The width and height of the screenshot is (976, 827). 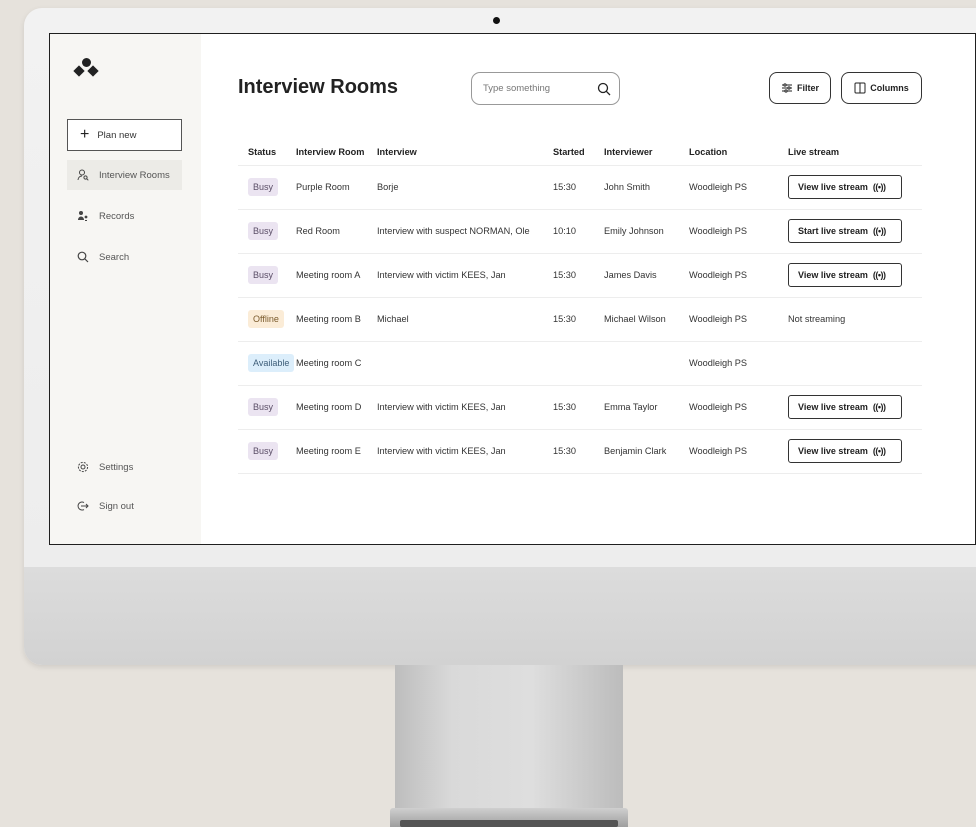 I want to click on started-cell: 10:10, so click(x=578, y=230).